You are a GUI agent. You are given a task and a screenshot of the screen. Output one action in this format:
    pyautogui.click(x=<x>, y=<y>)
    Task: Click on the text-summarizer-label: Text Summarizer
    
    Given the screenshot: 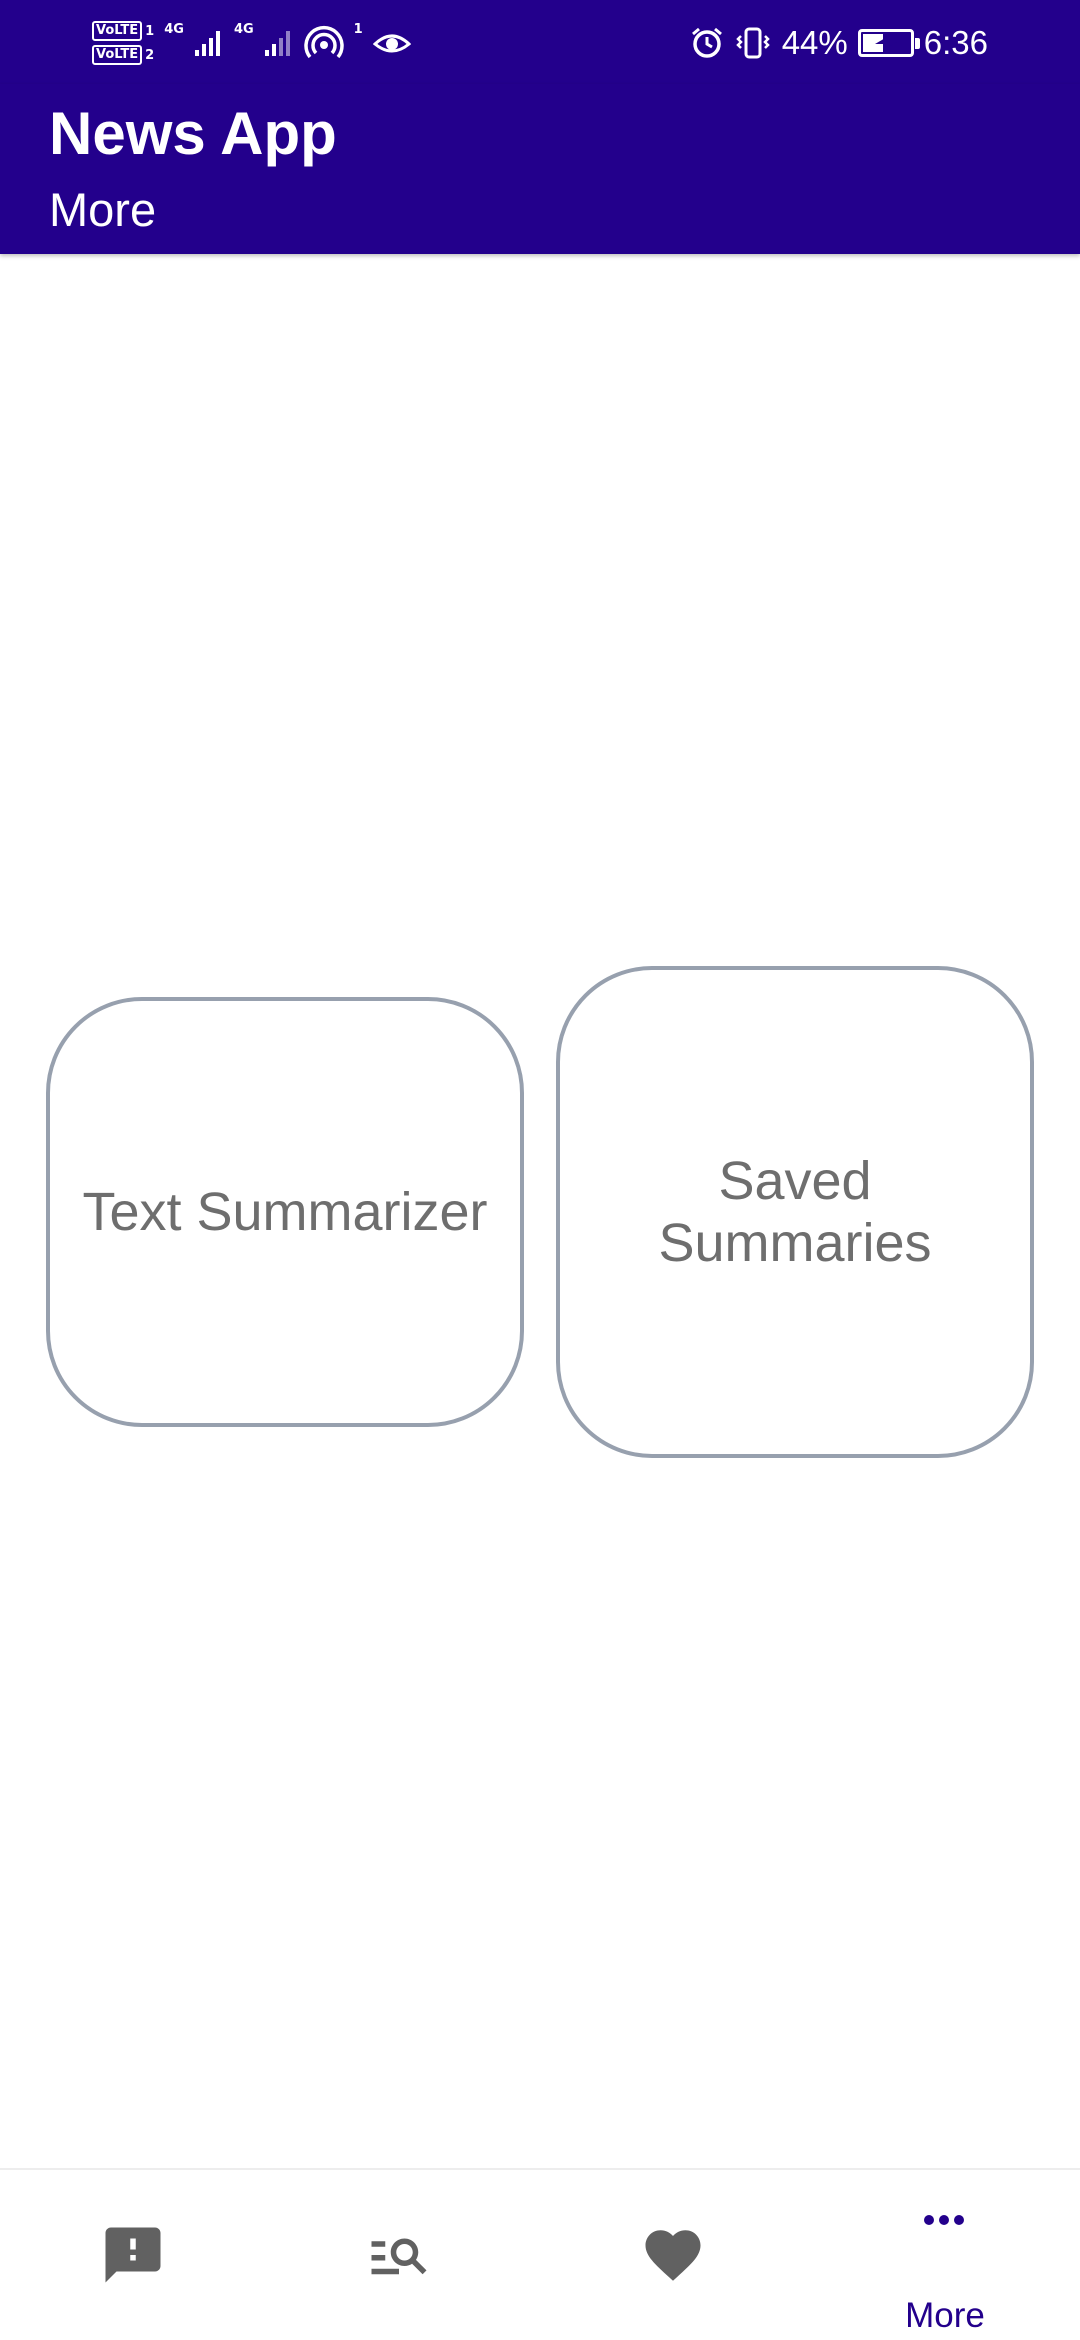 What is the action you would take?
    pyautogui.click(x=285, y=1211)
    